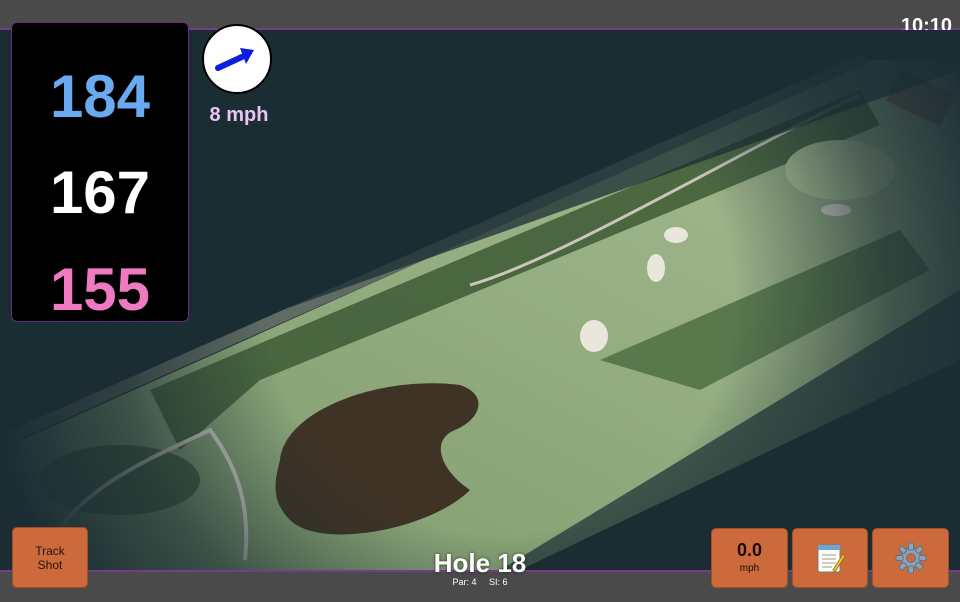 This screenshot has width=960, height=602. Describe the element at coordinates (464, 582) in the screenshot. I see `hole-par: Par: 4` at that location.